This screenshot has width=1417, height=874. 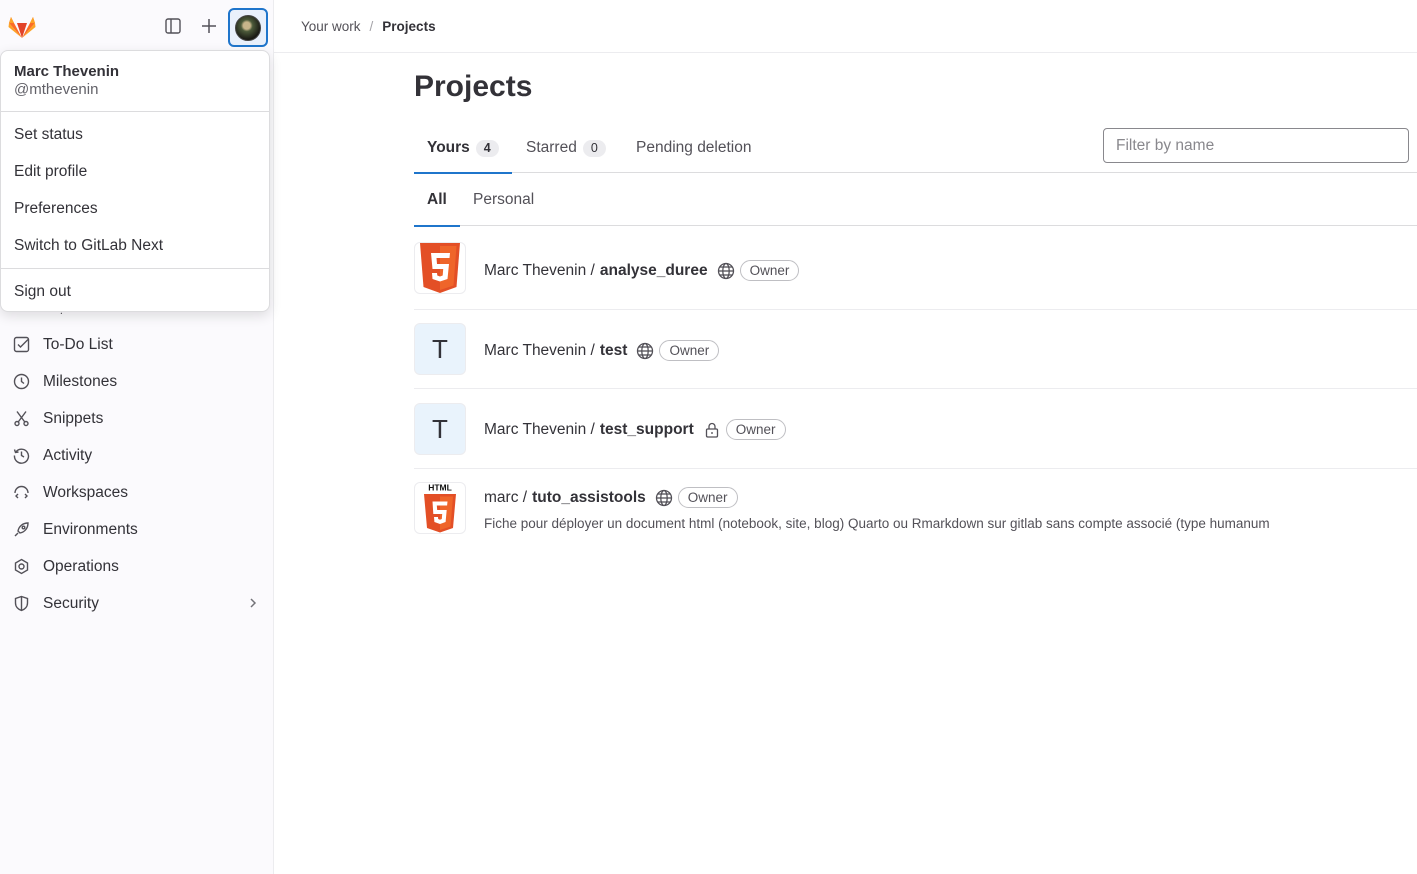 I want to click on breadcrumb-your-work: Your work, so click(x=331, y=26).